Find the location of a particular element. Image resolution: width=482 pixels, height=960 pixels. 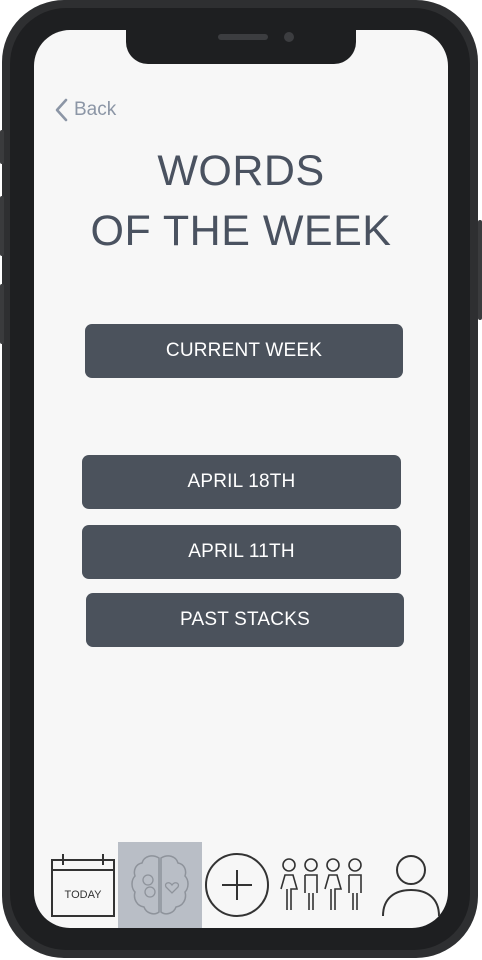

mute-switch is located at coordinates (2, 147).